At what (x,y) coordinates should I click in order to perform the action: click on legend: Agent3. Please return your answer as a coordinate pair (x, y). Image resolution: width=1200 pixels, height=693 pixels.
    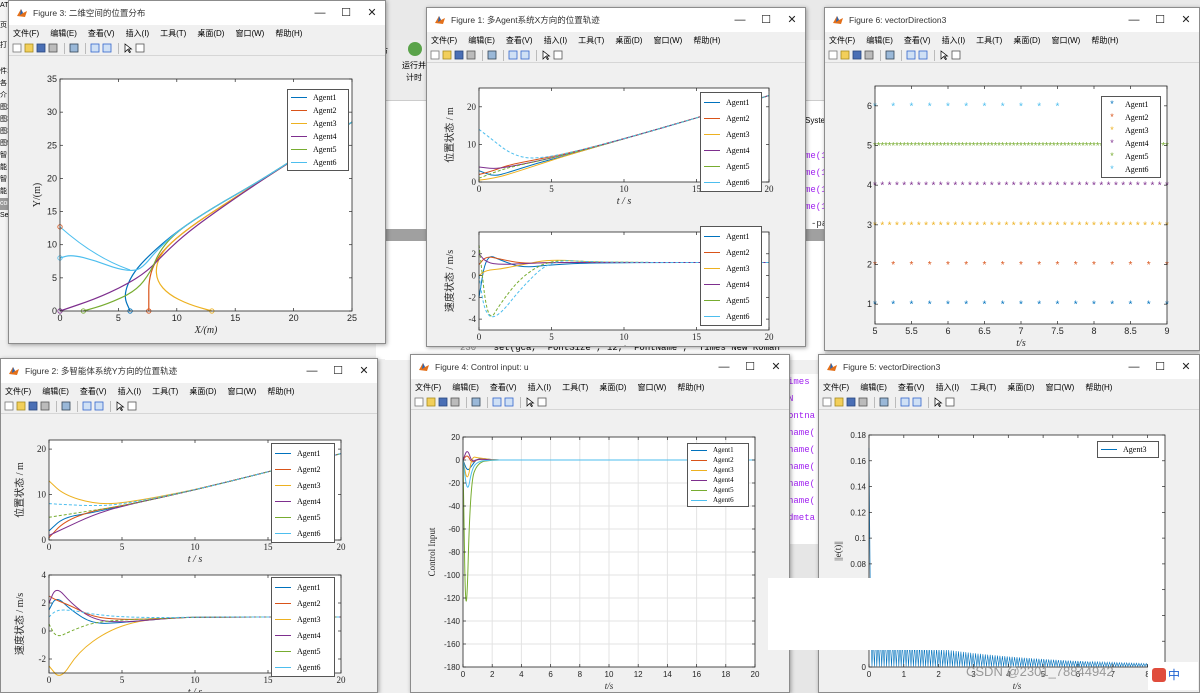
    Looking at the image, I should click on (1128, 449).